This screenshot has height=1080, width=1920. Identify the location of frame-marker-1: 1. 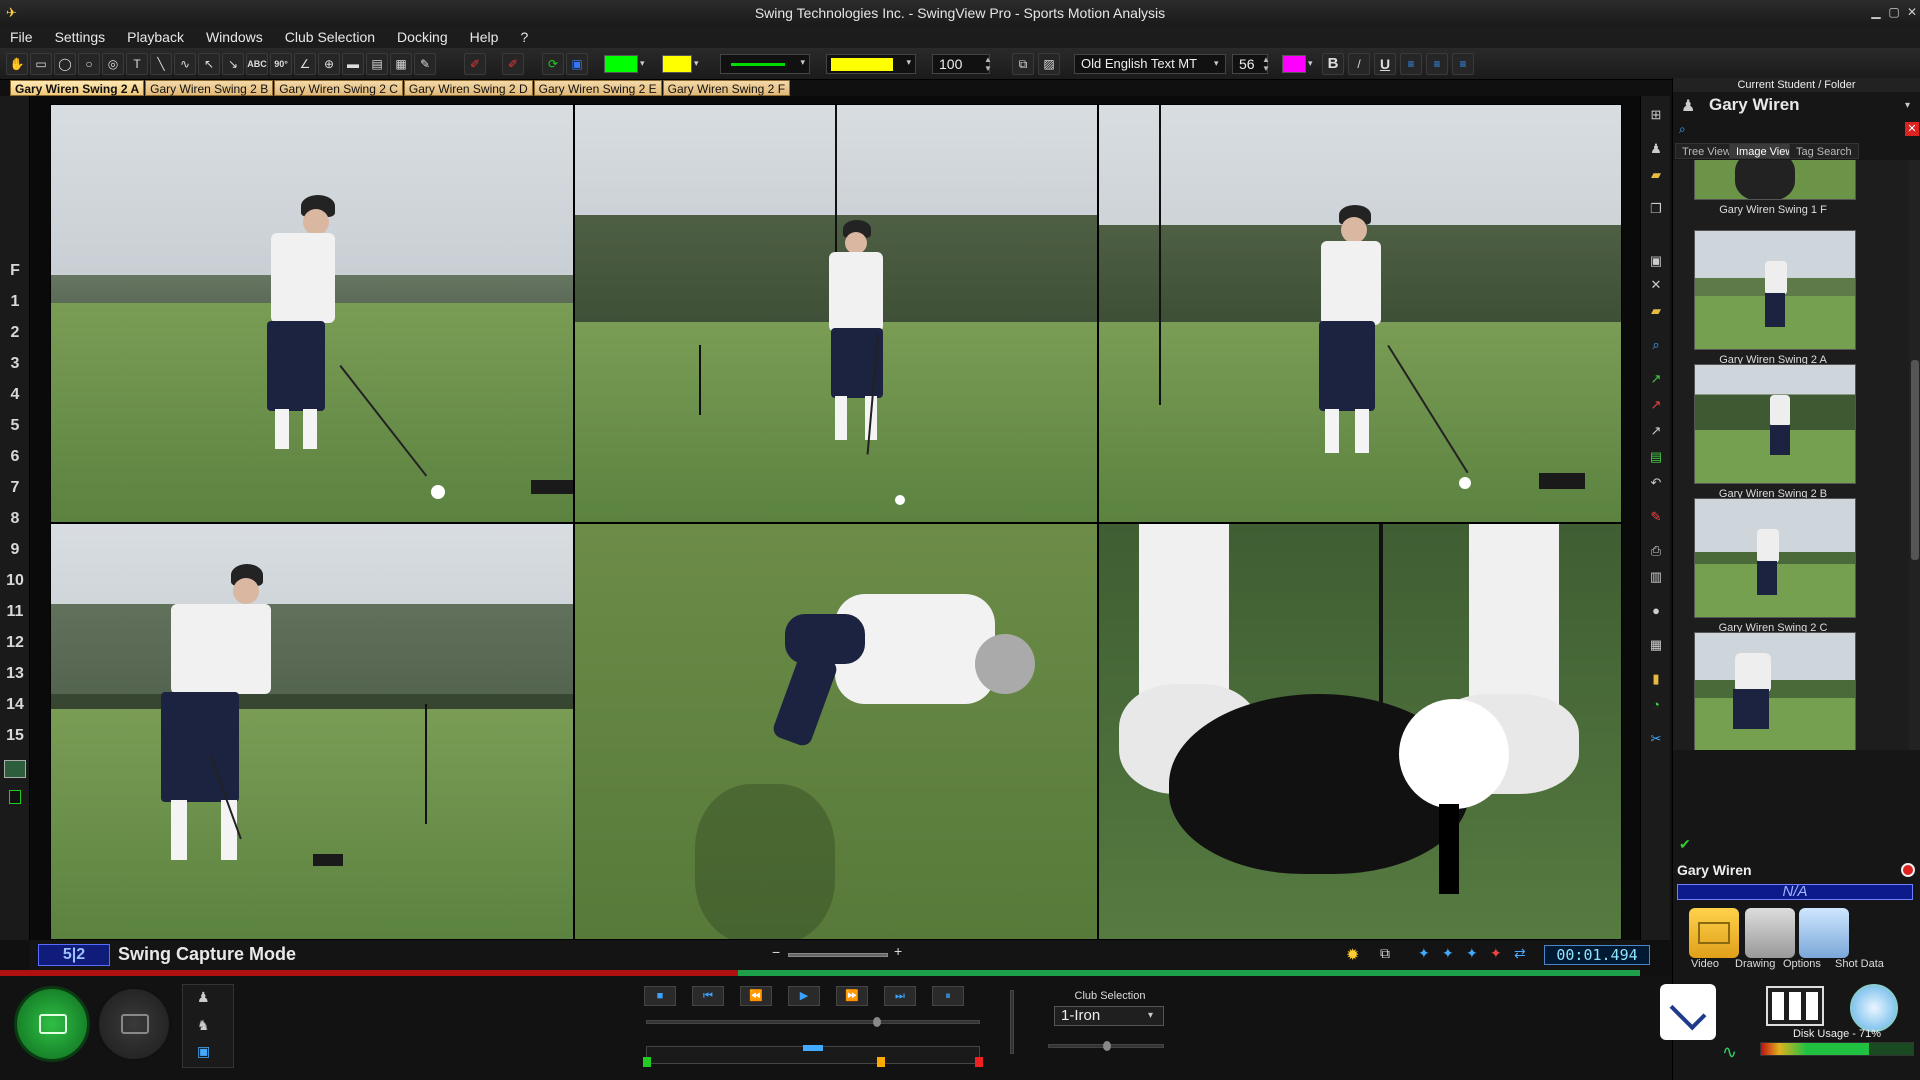
(15, 302).